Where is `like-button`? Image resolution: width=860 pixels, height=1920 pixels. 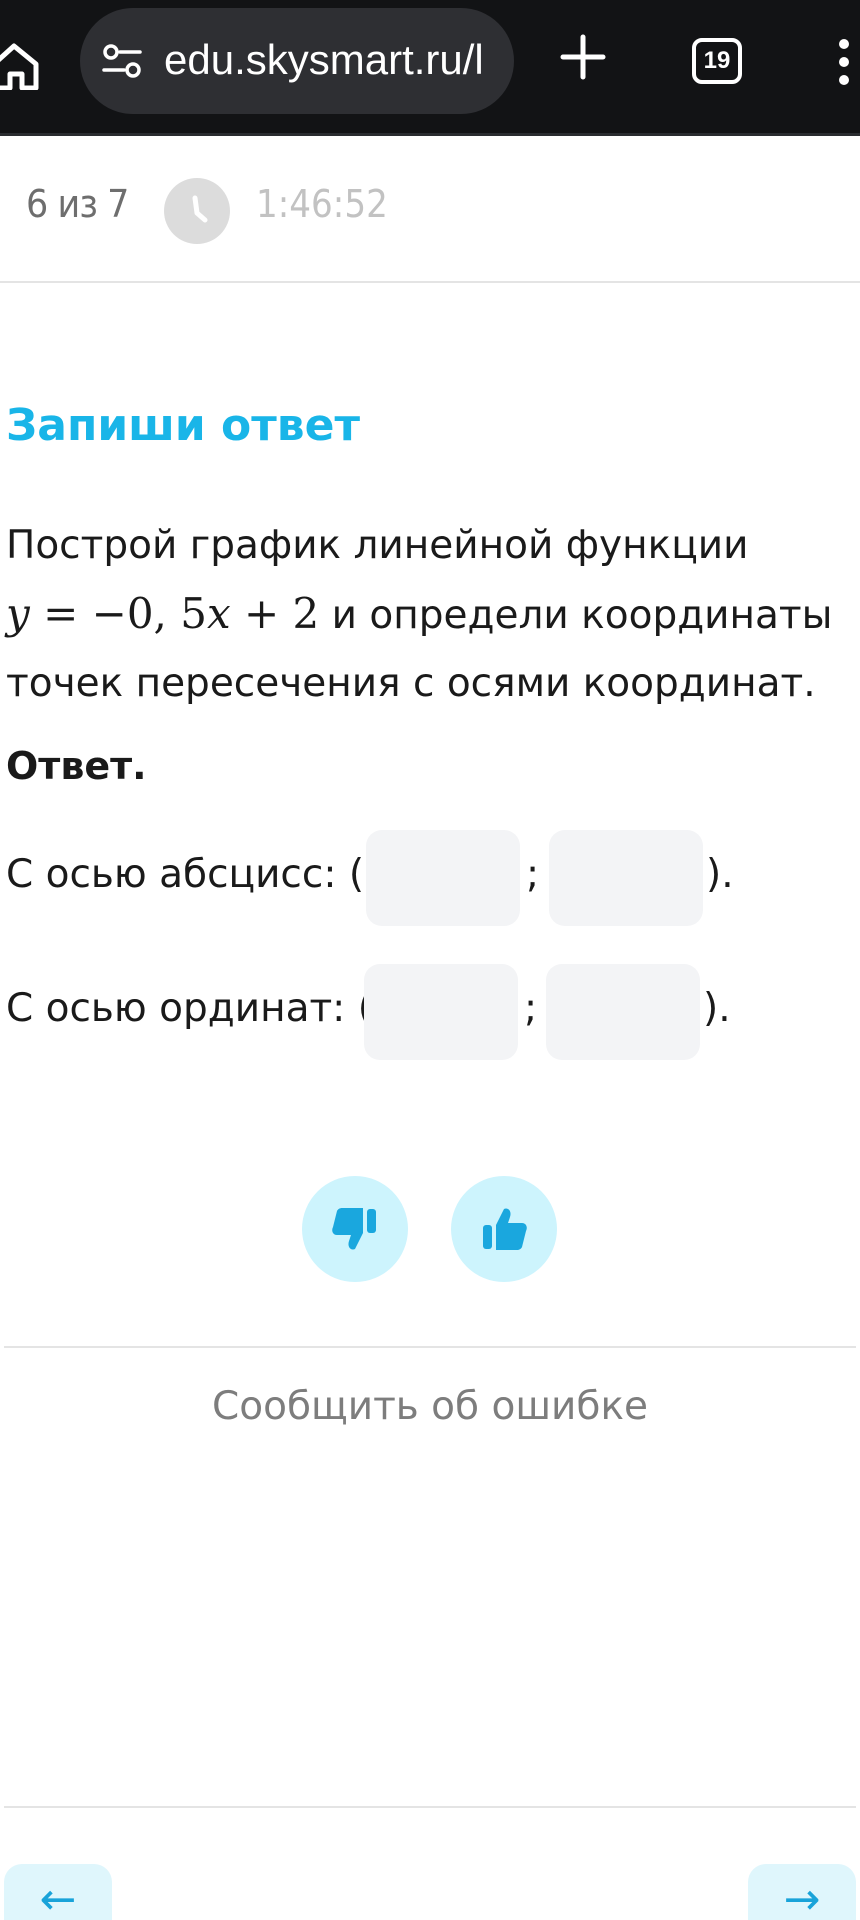 like-button is located at coordinates (504, 1229).